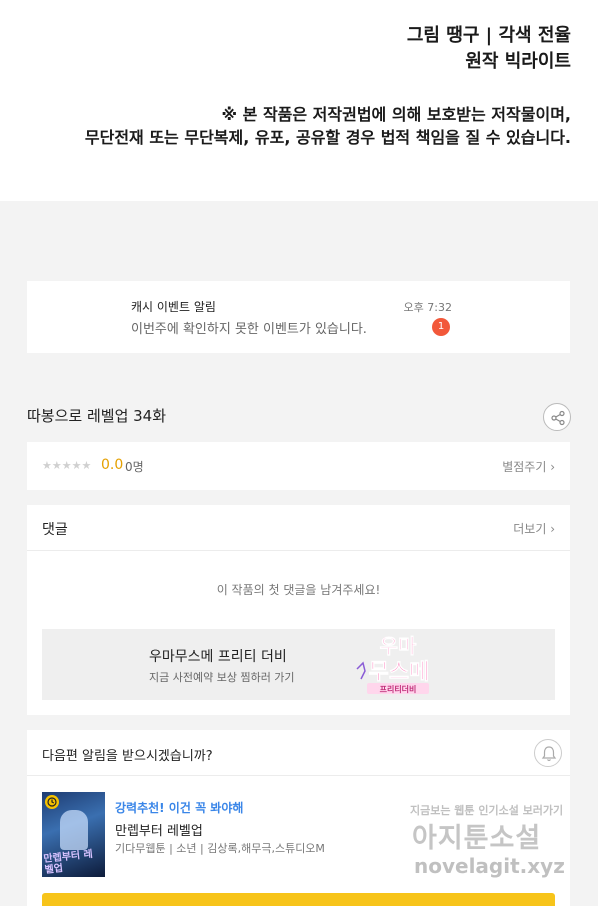  What do you see at coordinates (222, 677) in the screenshot?
I see `promo-subtitle: 지금 사전예약 보상 찜하러 가기` at bounding box center [222, 677].